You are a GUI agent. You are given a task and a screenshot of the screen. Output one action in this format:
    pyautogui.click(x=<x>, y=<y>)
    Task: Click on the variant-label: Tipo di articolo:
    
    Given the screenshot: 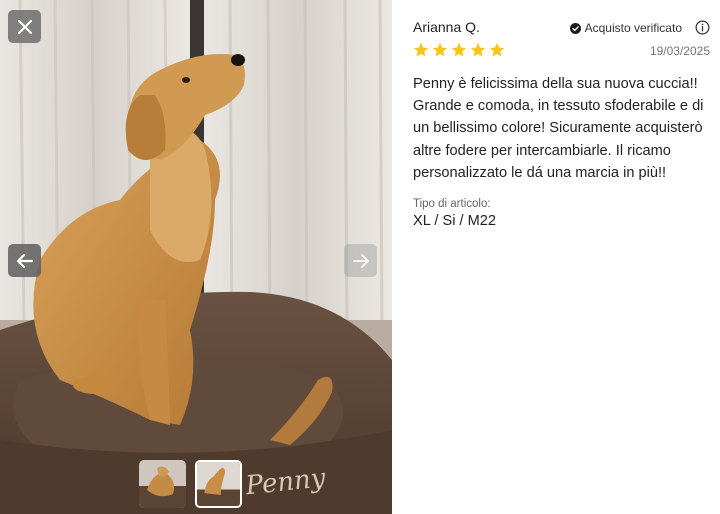 What is the action you would take?
    pyautogui.click(x=452, y=204)
    